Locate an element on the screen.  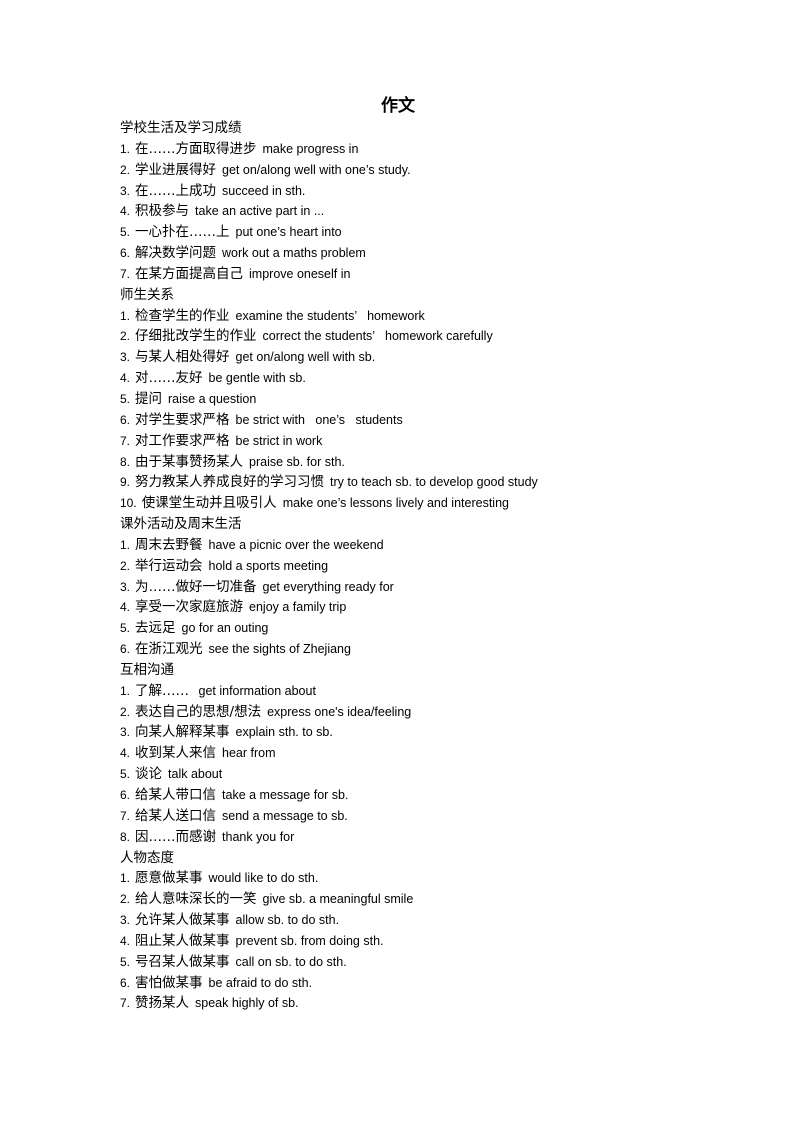
item-english-phrase: make progress in is located at coordinates (310, 148).